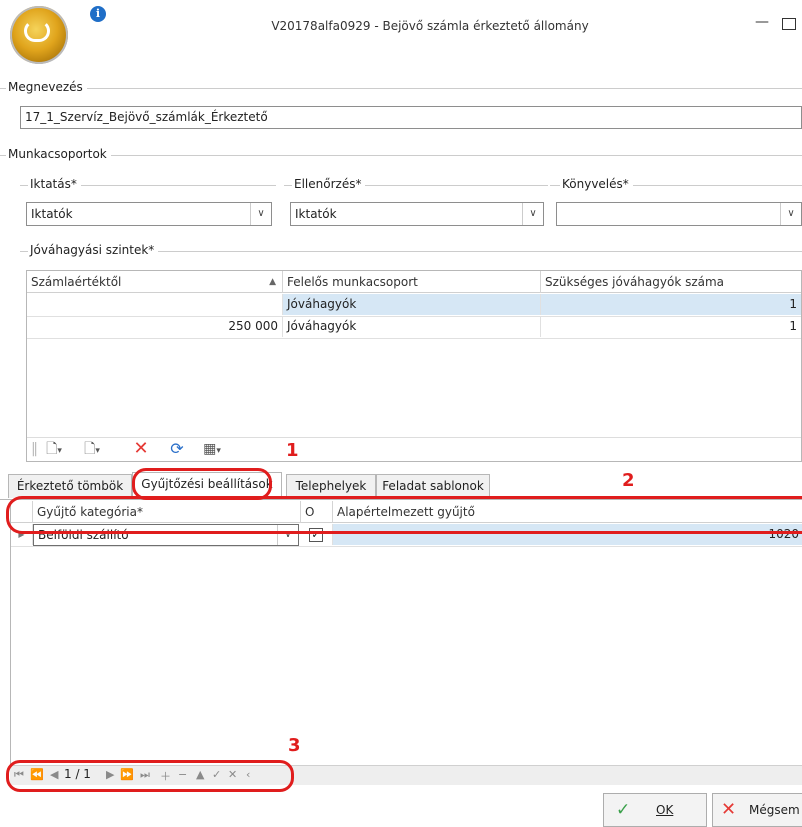 The height and width of the screenshot is (827, 802). I want to click on edit-row-button: 🗋▾, so click(92, 449).